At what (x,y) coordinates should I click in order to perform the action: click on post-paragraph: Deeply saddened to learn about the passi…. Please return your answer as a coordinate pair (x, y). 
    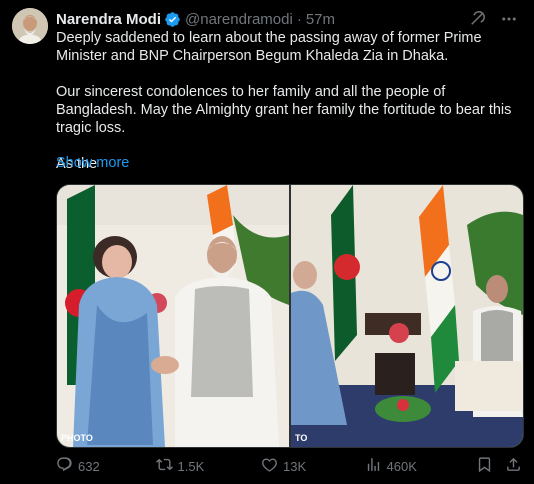
    Looking at the image, I should click on (269, 47).